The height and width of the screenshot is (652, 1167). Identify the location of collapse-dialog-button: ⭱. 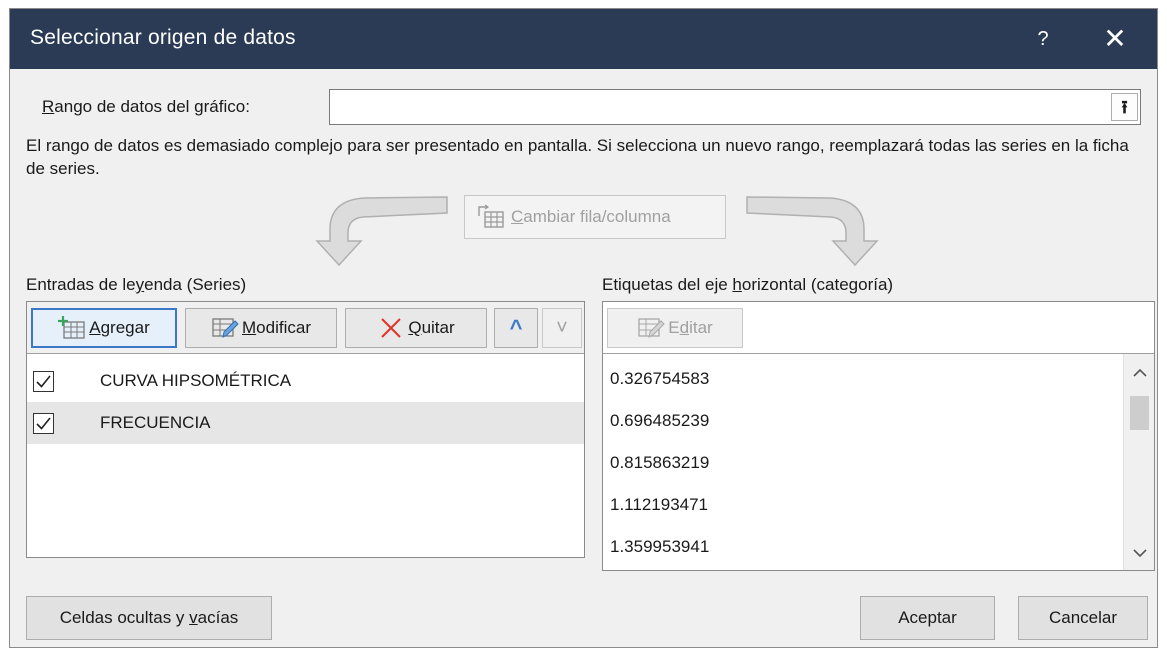
(1124, 107).